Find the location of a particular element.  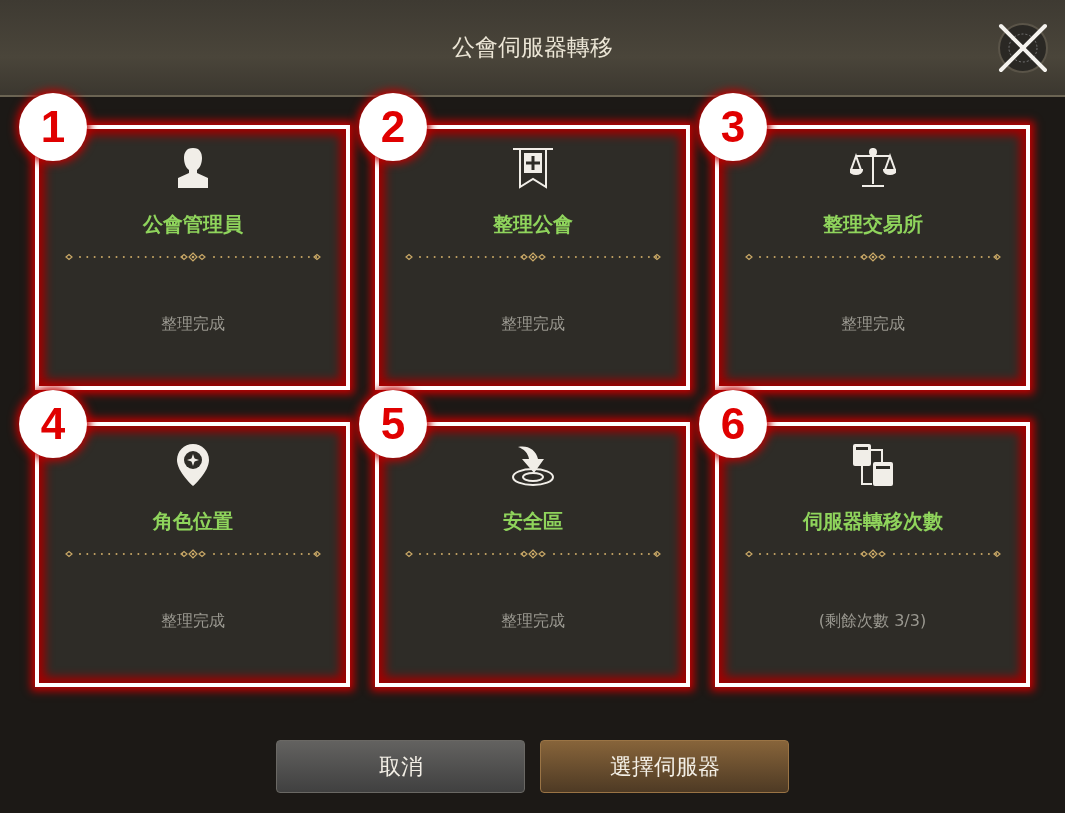

card-title: 整理交易所 is located at coordinates (872, 224).